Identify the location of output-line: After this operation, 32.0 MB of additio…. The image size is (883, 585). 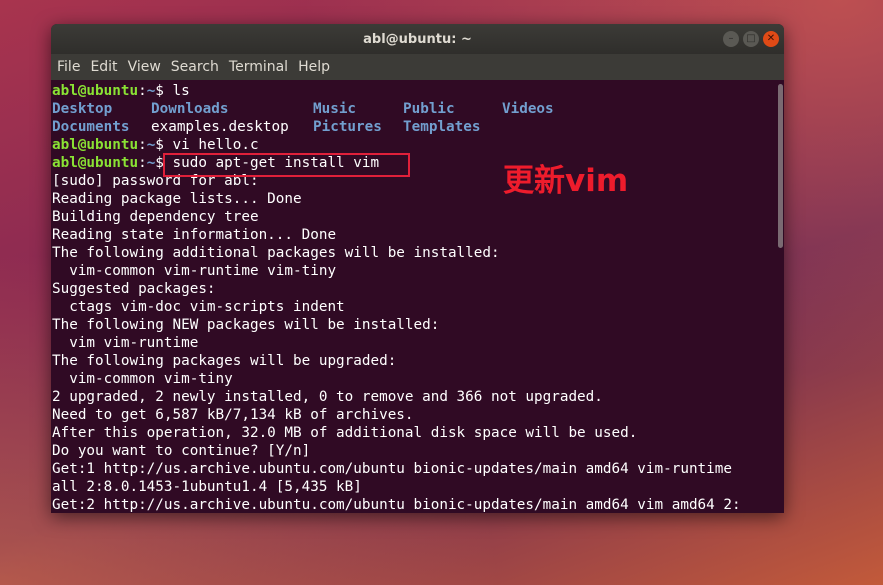
(345, 433).